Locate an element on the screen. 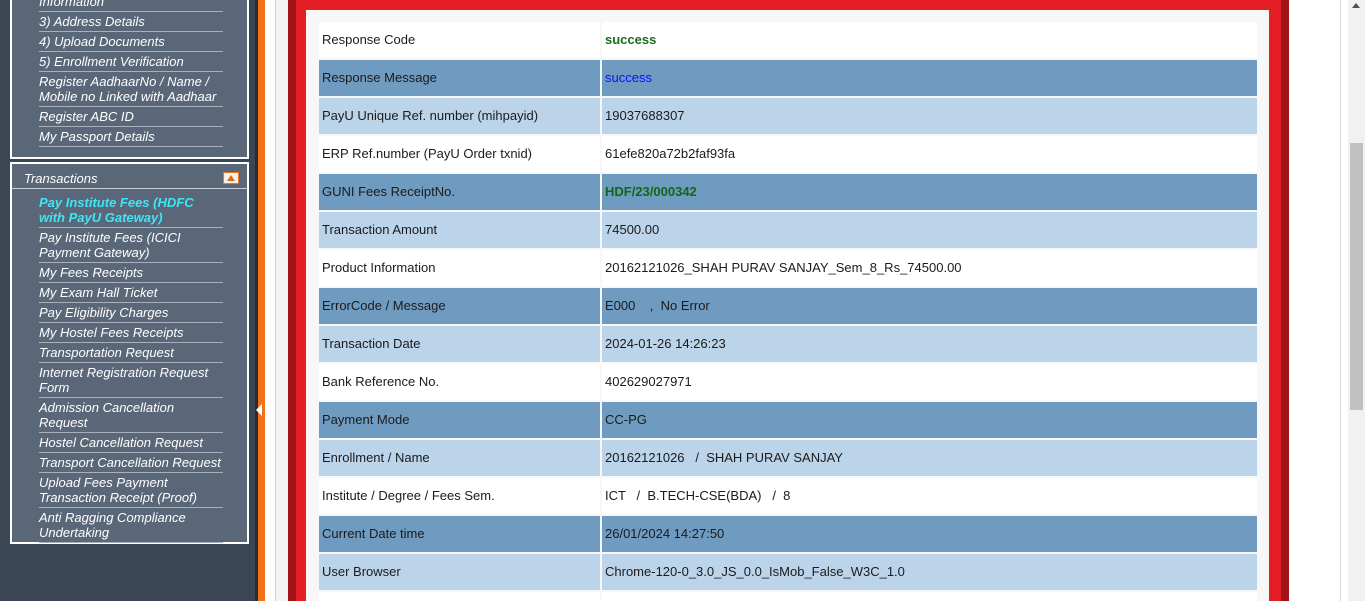 Image resolution: width=1365 pixels, height=601 pixels. table-row: ErrorCode / Message E000 , No Error is located at coordinates (788, 306).